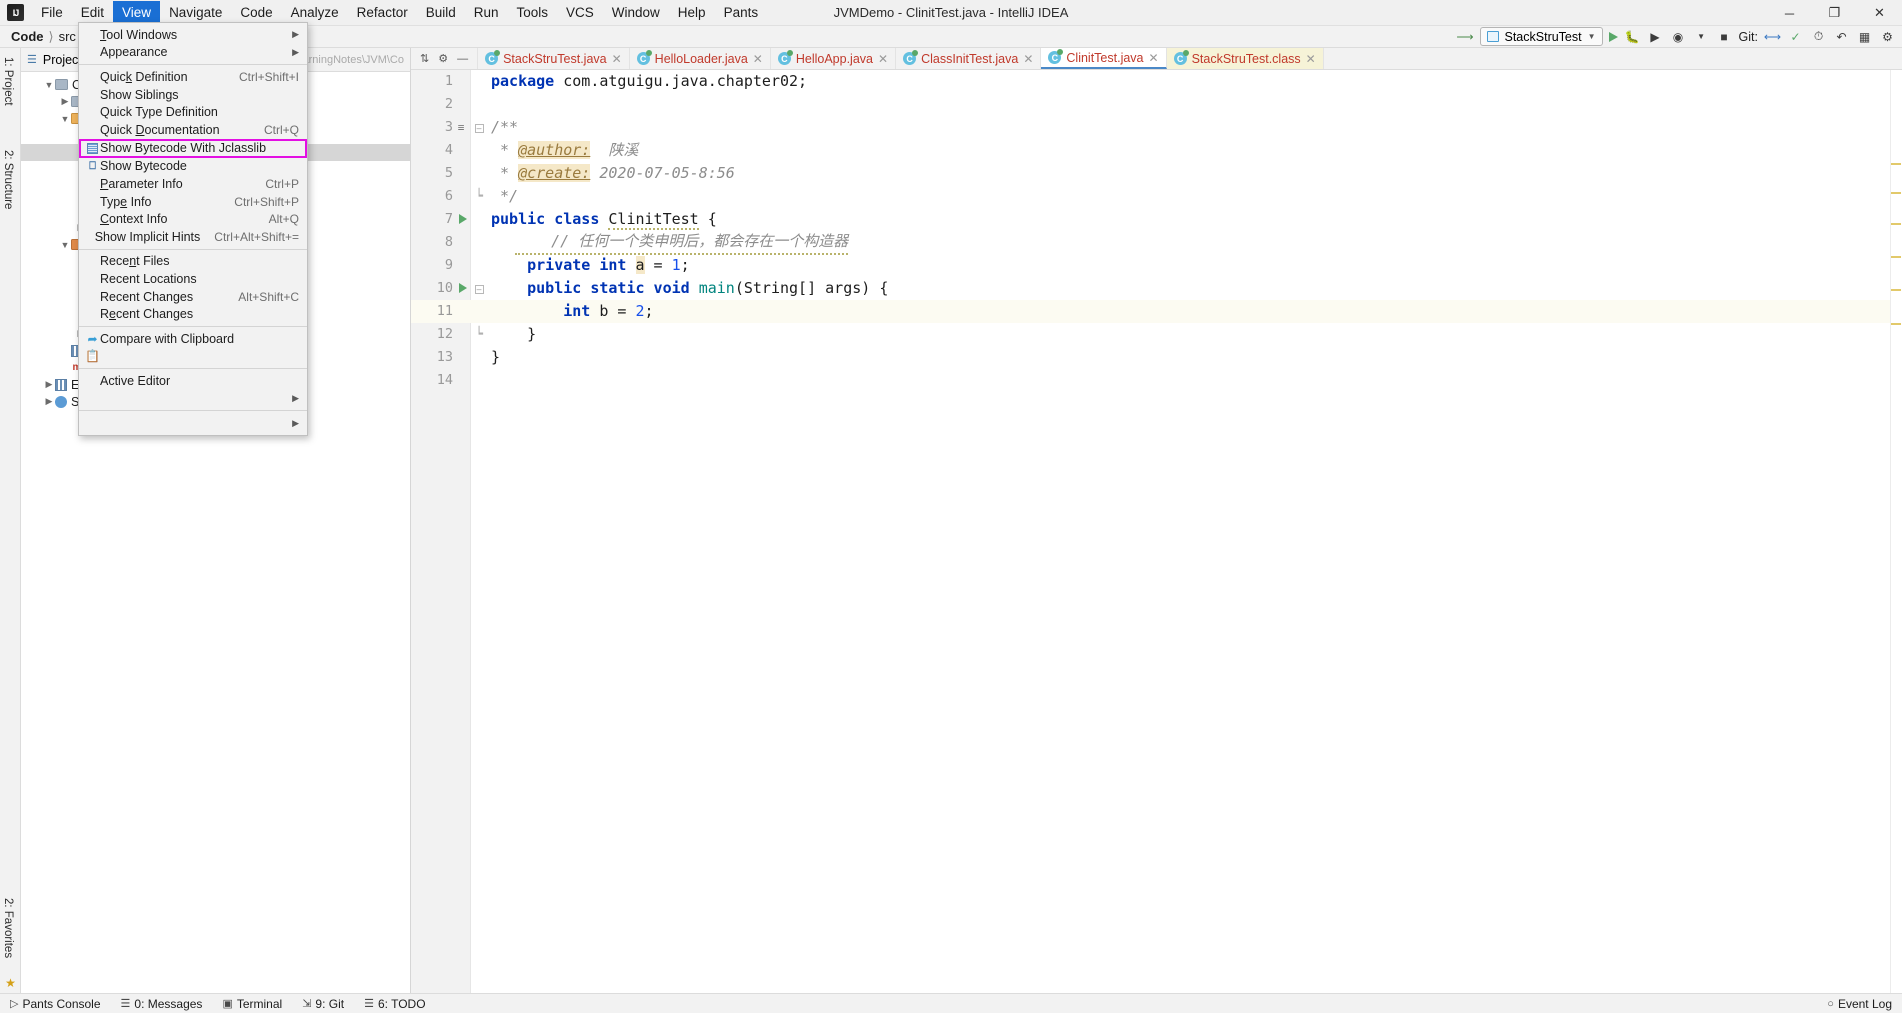 The width and height of the screenshot is (1902, 1013). Describe the element at coordinates (1834, 13) in the screenshot. I see `maximize-icon: ❐` at that location.